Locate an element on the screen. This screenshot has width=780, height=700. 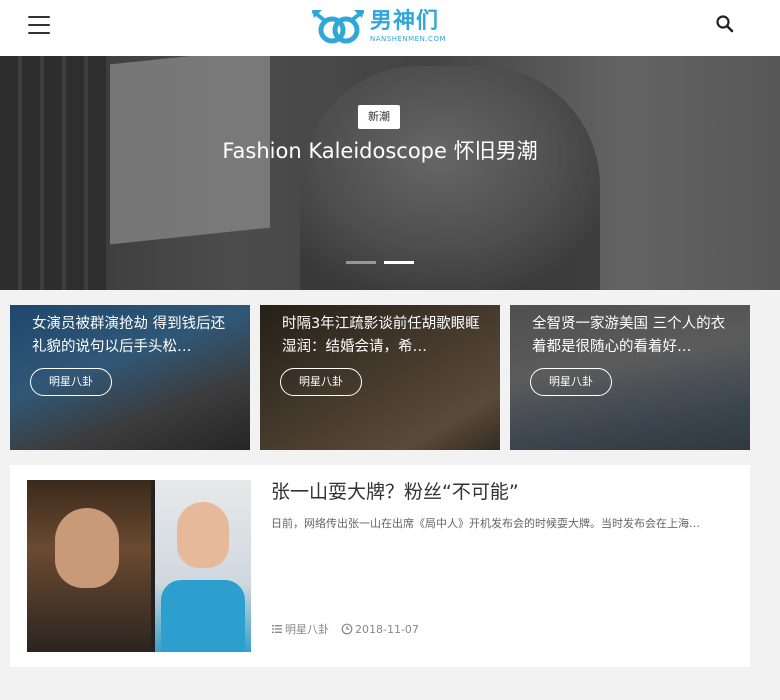
article-meta: 明星八卦 2018-11-07 is located at coordinates (345, 629).